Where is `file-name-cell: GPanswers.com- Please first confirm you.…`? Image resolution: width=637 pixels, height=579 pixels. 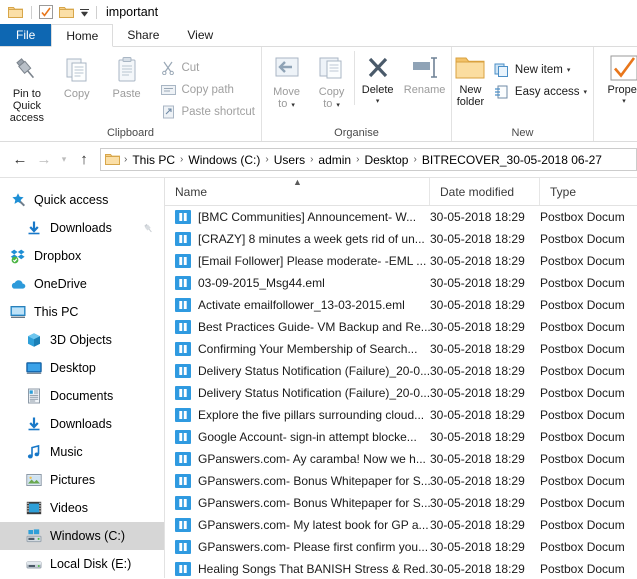
file-name-cell: GPanswers.com- Please first confirm you.… is located at coordinates (297, 547).